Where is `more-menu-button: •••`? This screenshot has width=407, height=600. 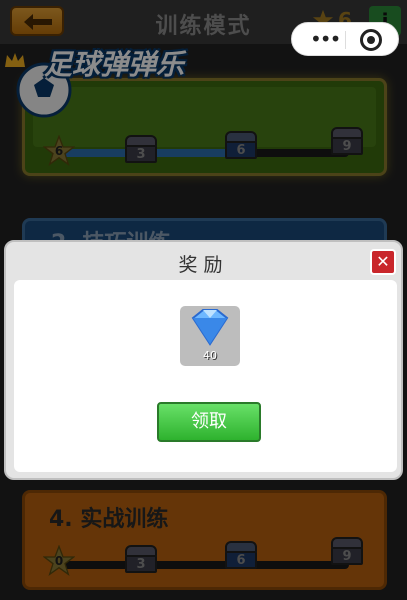 more-menu-button: ••• is located at coordinates (325, 39).